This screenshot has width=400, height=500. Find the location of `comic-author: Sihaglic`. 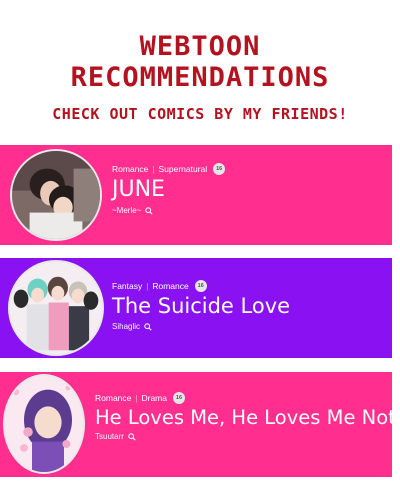

comic-author: Sihaglic is located at coordinates (201, 326).